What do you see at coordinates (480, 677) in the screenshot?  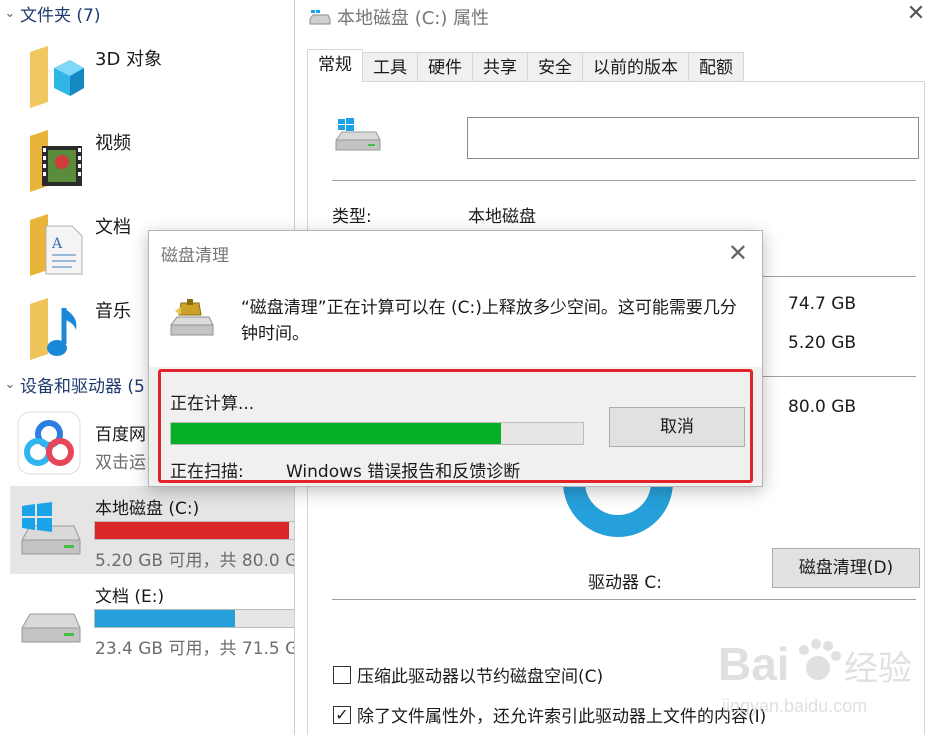 I see `compress-label: 压缩此驱动器以节约磁盘空间(C)` at bounding box center [480, 677].